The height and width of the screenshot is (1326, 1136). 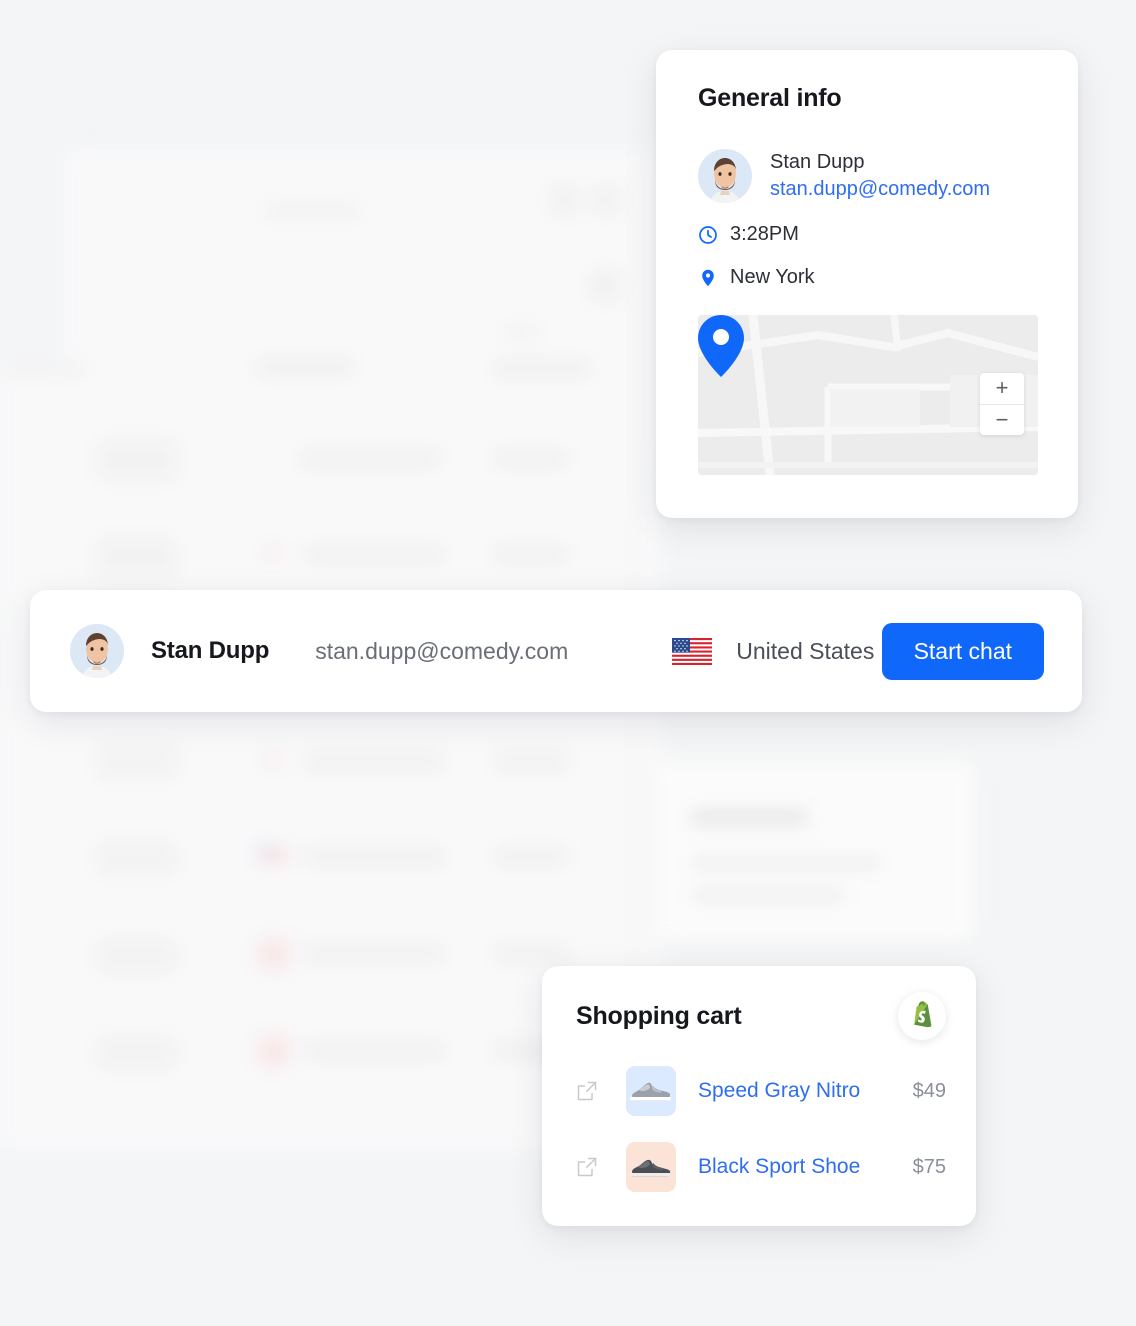 I want to click on background-card, so click(x=816, y=852).